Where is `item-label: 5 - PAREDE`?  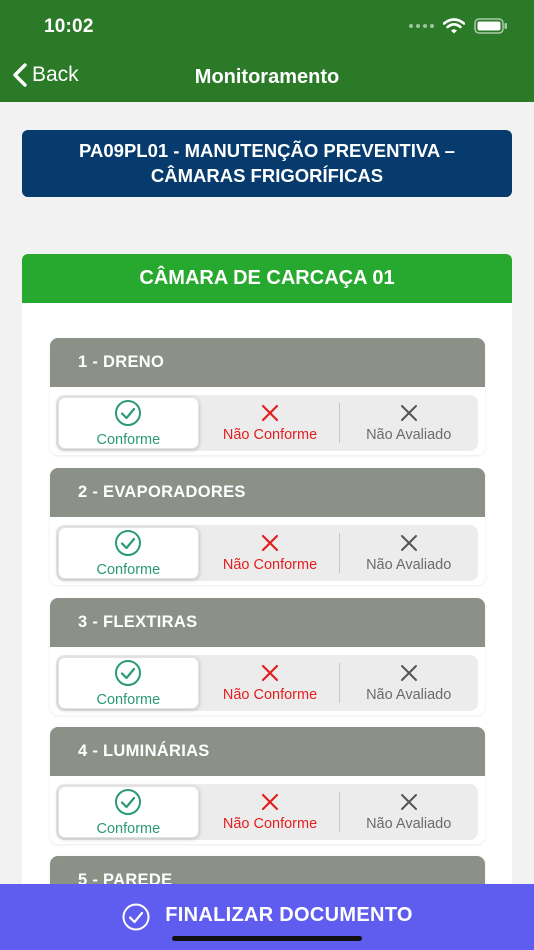
item-label: 5 - PAREDE is located at coordinates (267, 870).